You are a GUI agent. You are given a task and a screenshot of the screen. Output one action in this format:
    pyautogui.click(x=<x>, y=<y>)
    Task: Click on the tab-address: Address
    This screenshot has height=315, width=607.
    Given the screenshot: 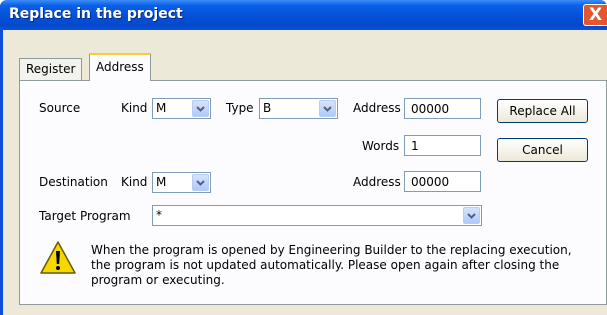 What is the action you would take?
    pyautogui.click(x=120, y=67)
    